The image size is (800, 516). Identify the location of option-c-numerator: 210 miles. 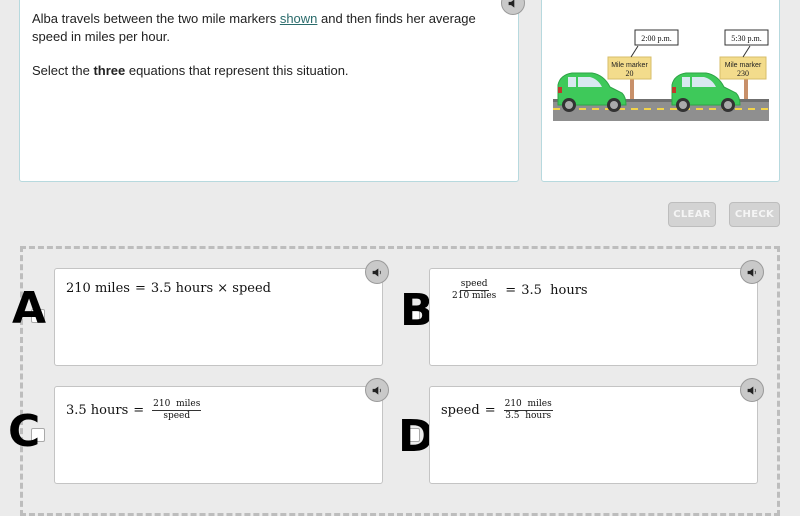
(177, 405).